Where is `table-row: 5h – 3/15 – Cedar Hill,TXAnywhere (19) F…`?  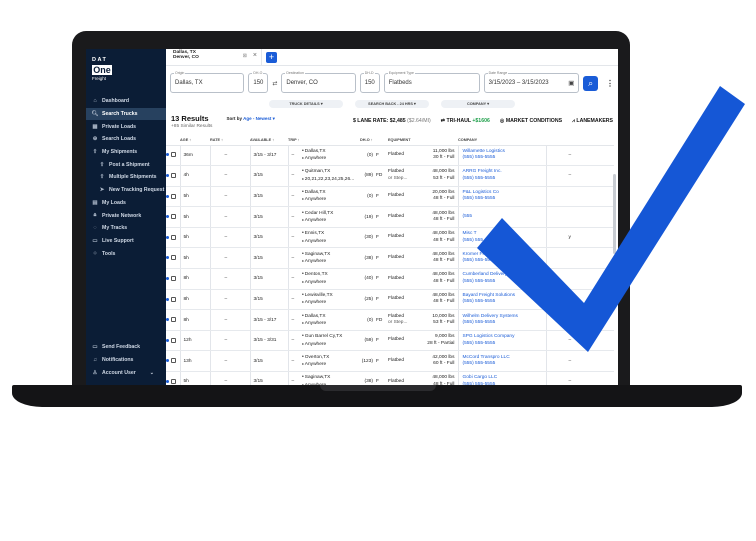
table-row: 5h – 3/15 – Cedar Hill,TXAnywhere (19) F… is located at coordinates (390, 217).